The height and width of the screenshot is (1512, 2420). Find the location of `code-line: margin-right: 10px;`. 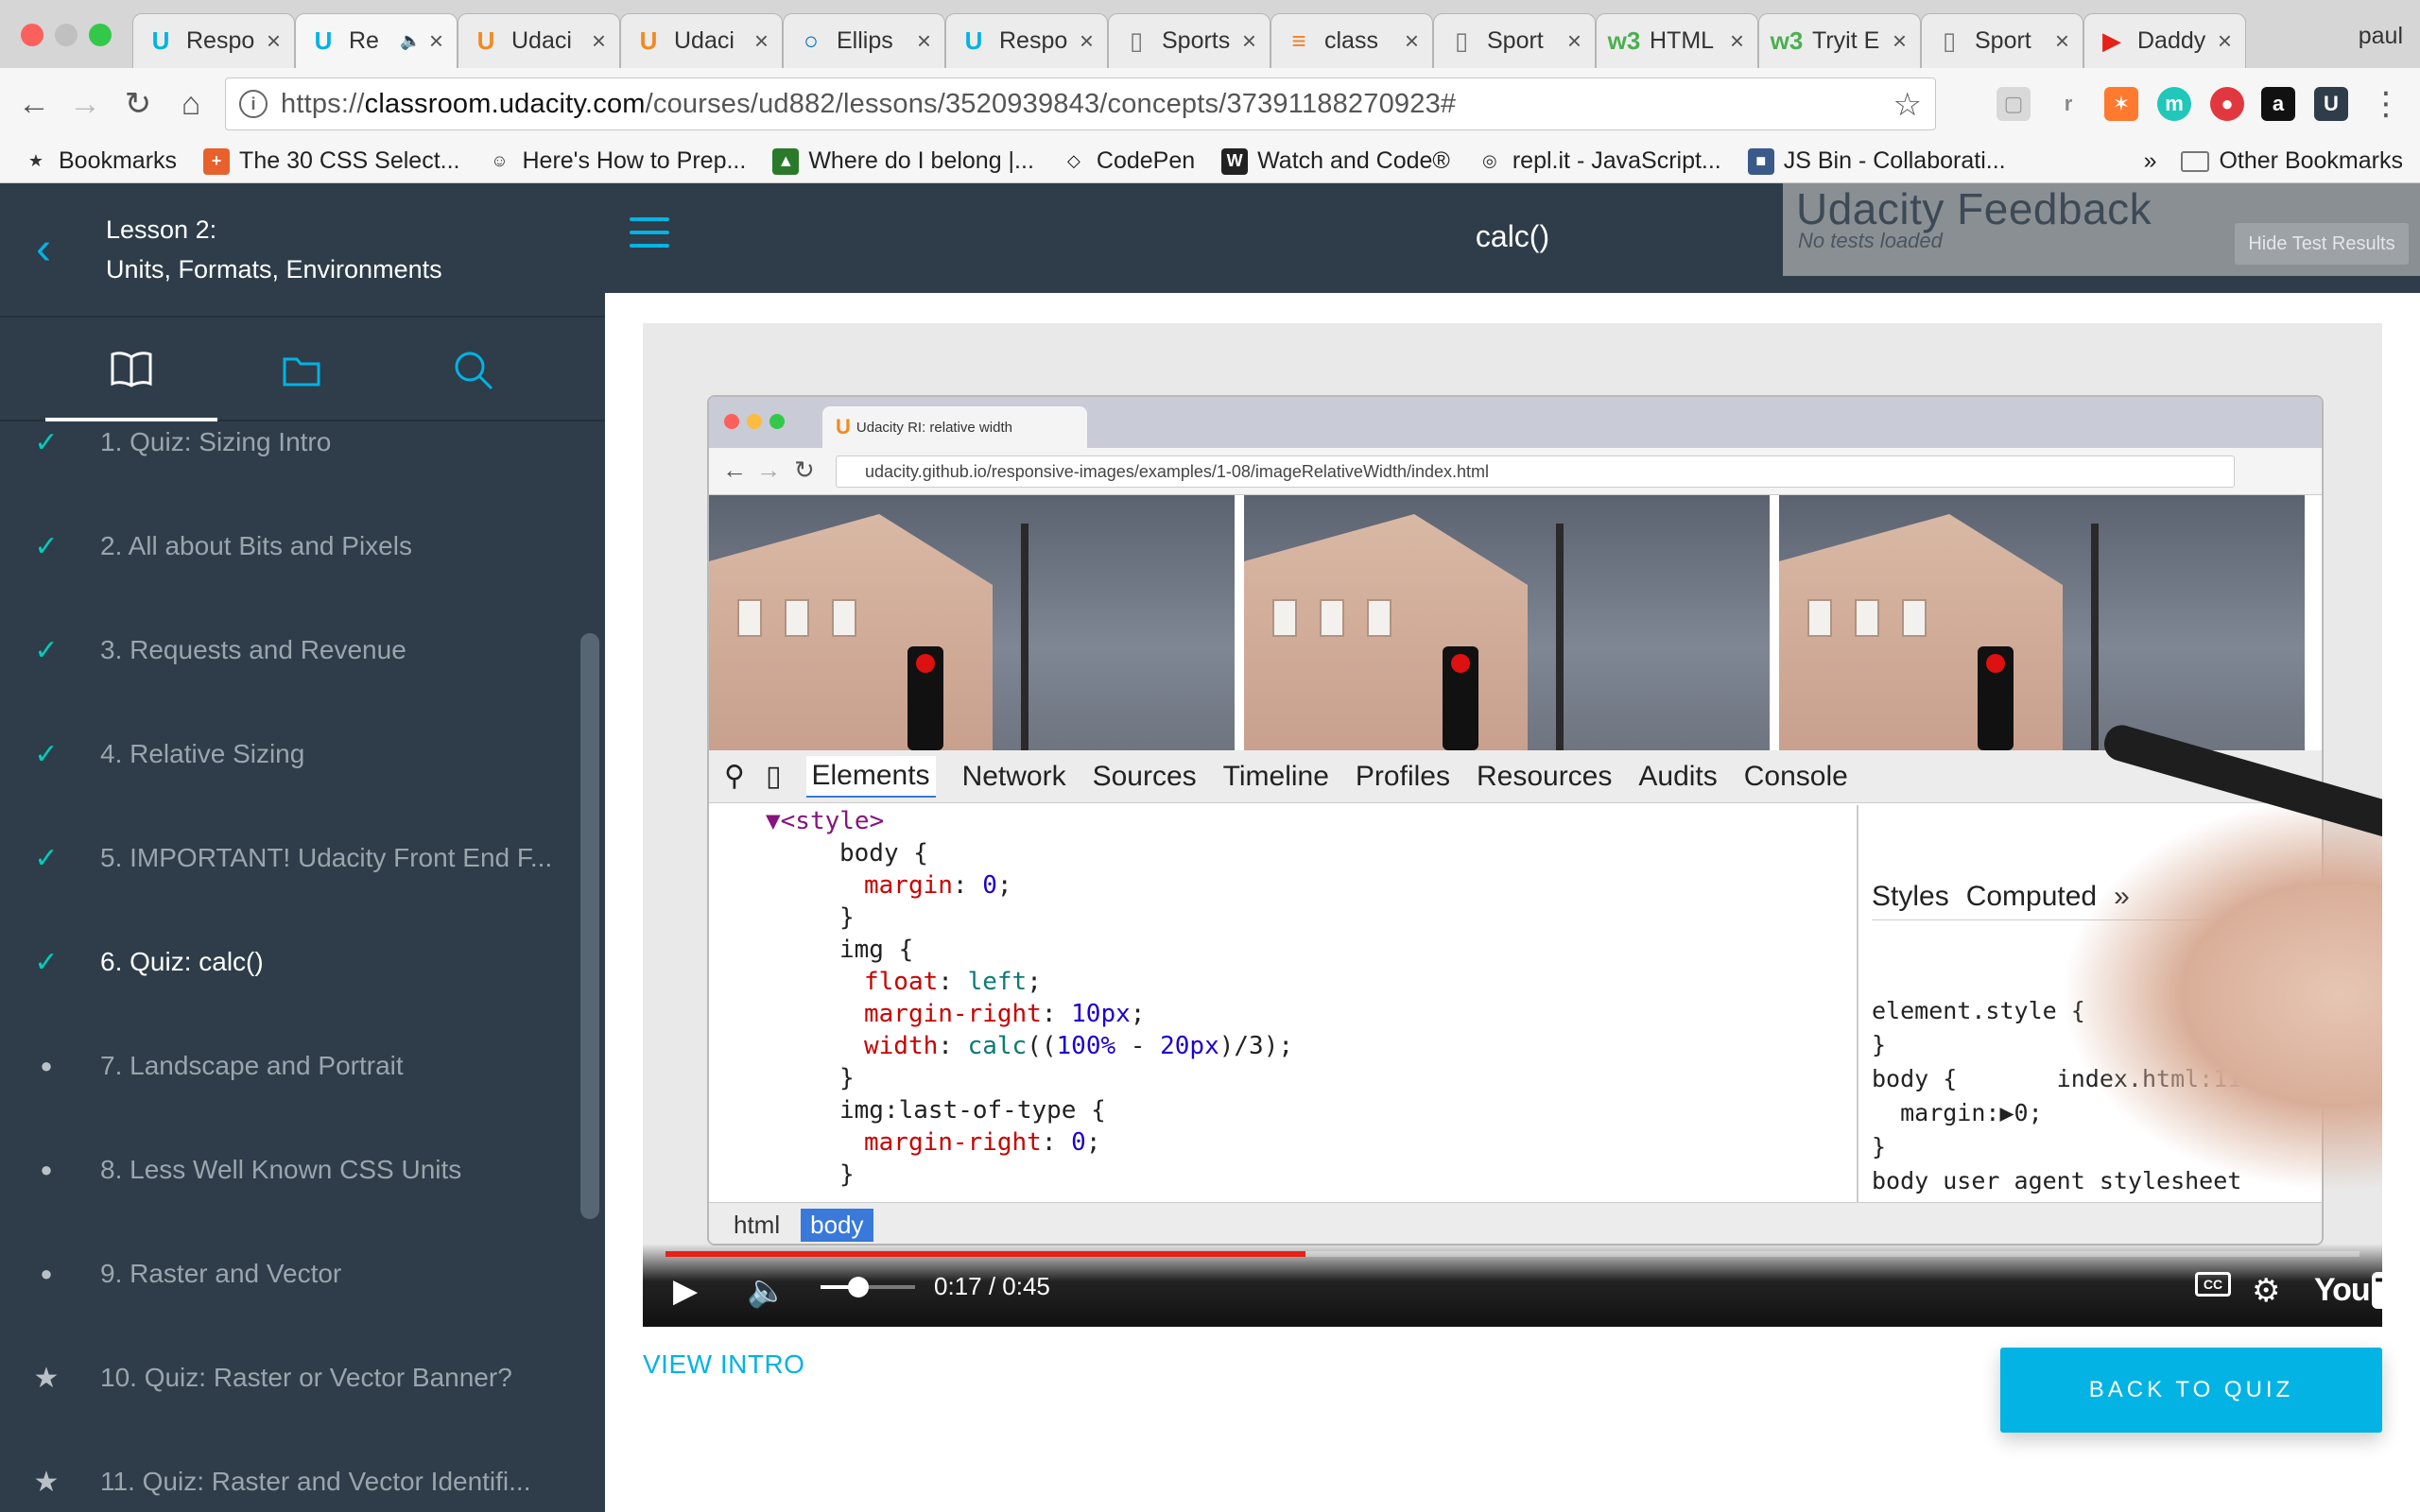

code-line: margin-right: 10px; is located at coordinates (1307, 1014).